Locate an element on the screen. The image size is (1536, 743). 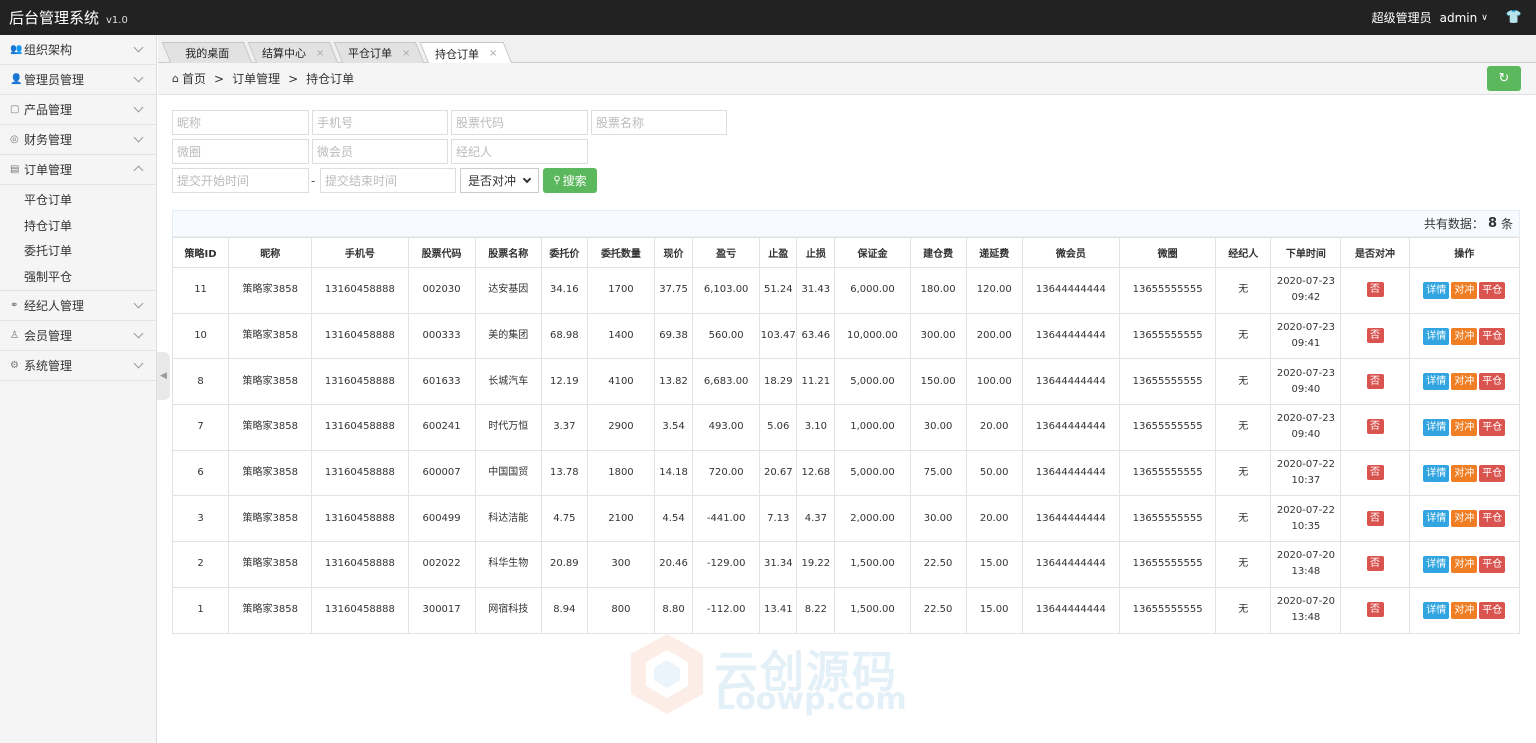
cell-name: 科华生物 is located at coordinates (508, 564).